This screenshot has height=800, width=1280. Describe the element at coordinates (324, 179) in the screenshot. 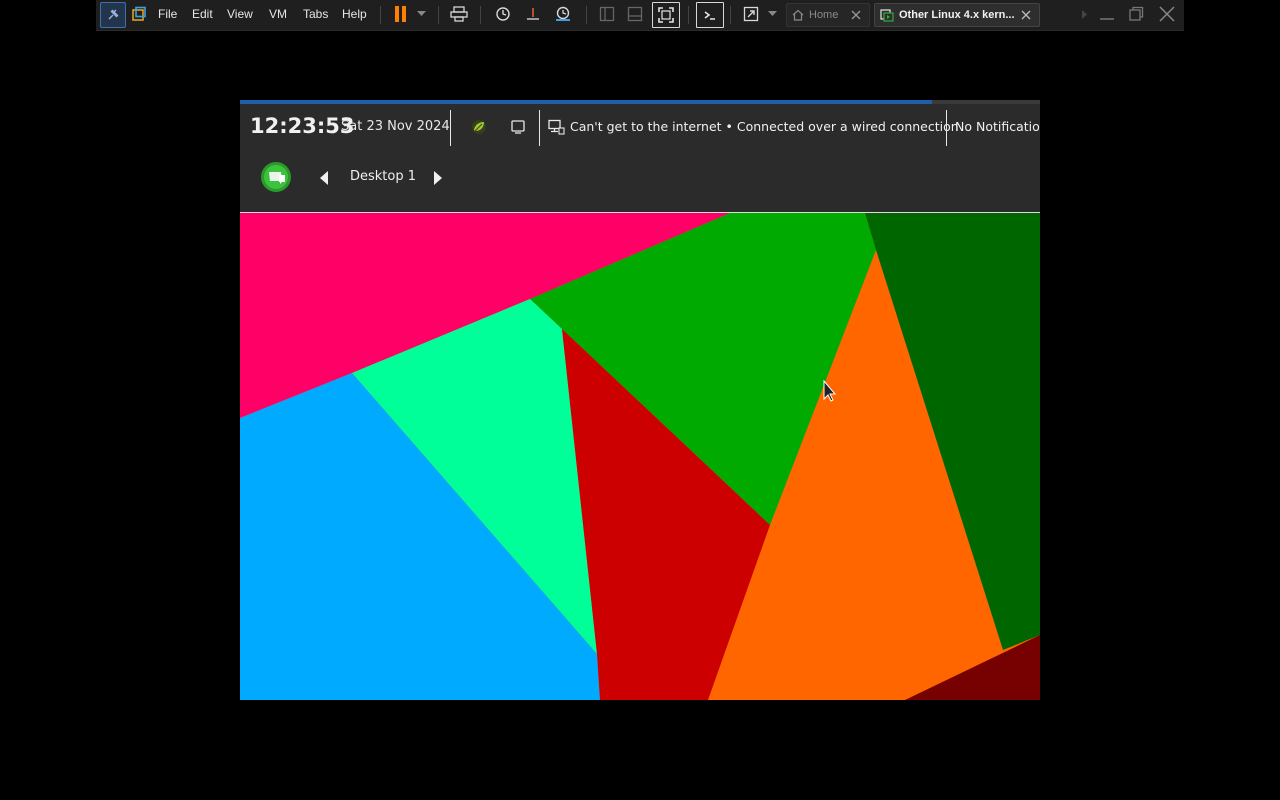

I see `previous-desktop-icon` at that location.